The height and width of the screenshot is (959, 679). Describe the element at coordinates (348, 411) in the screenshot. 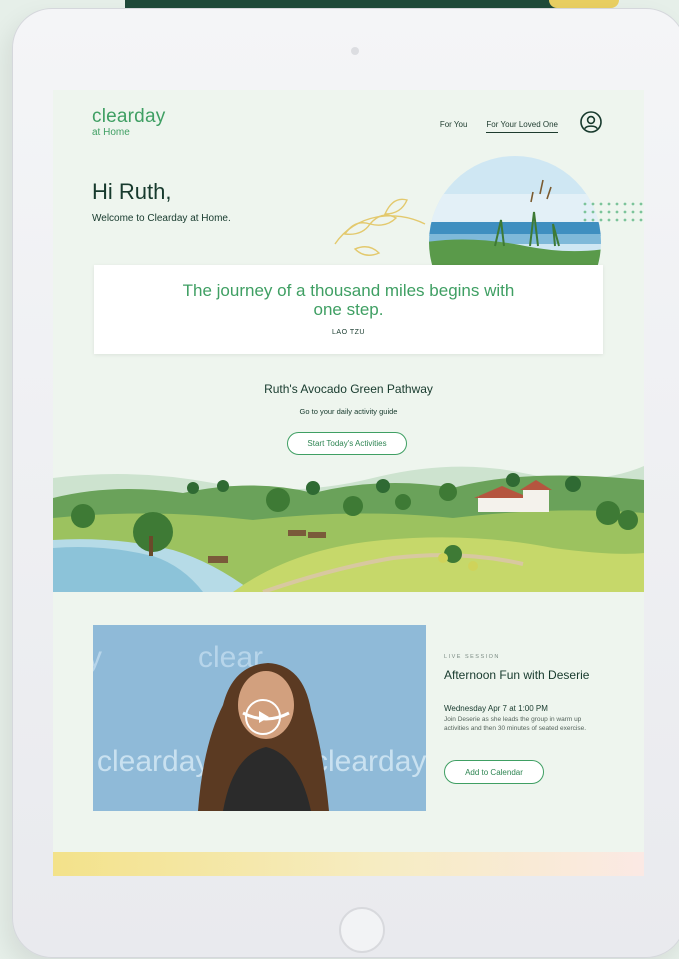

I see `pathway-subtitle: Go to your daily activity guide` at that location.